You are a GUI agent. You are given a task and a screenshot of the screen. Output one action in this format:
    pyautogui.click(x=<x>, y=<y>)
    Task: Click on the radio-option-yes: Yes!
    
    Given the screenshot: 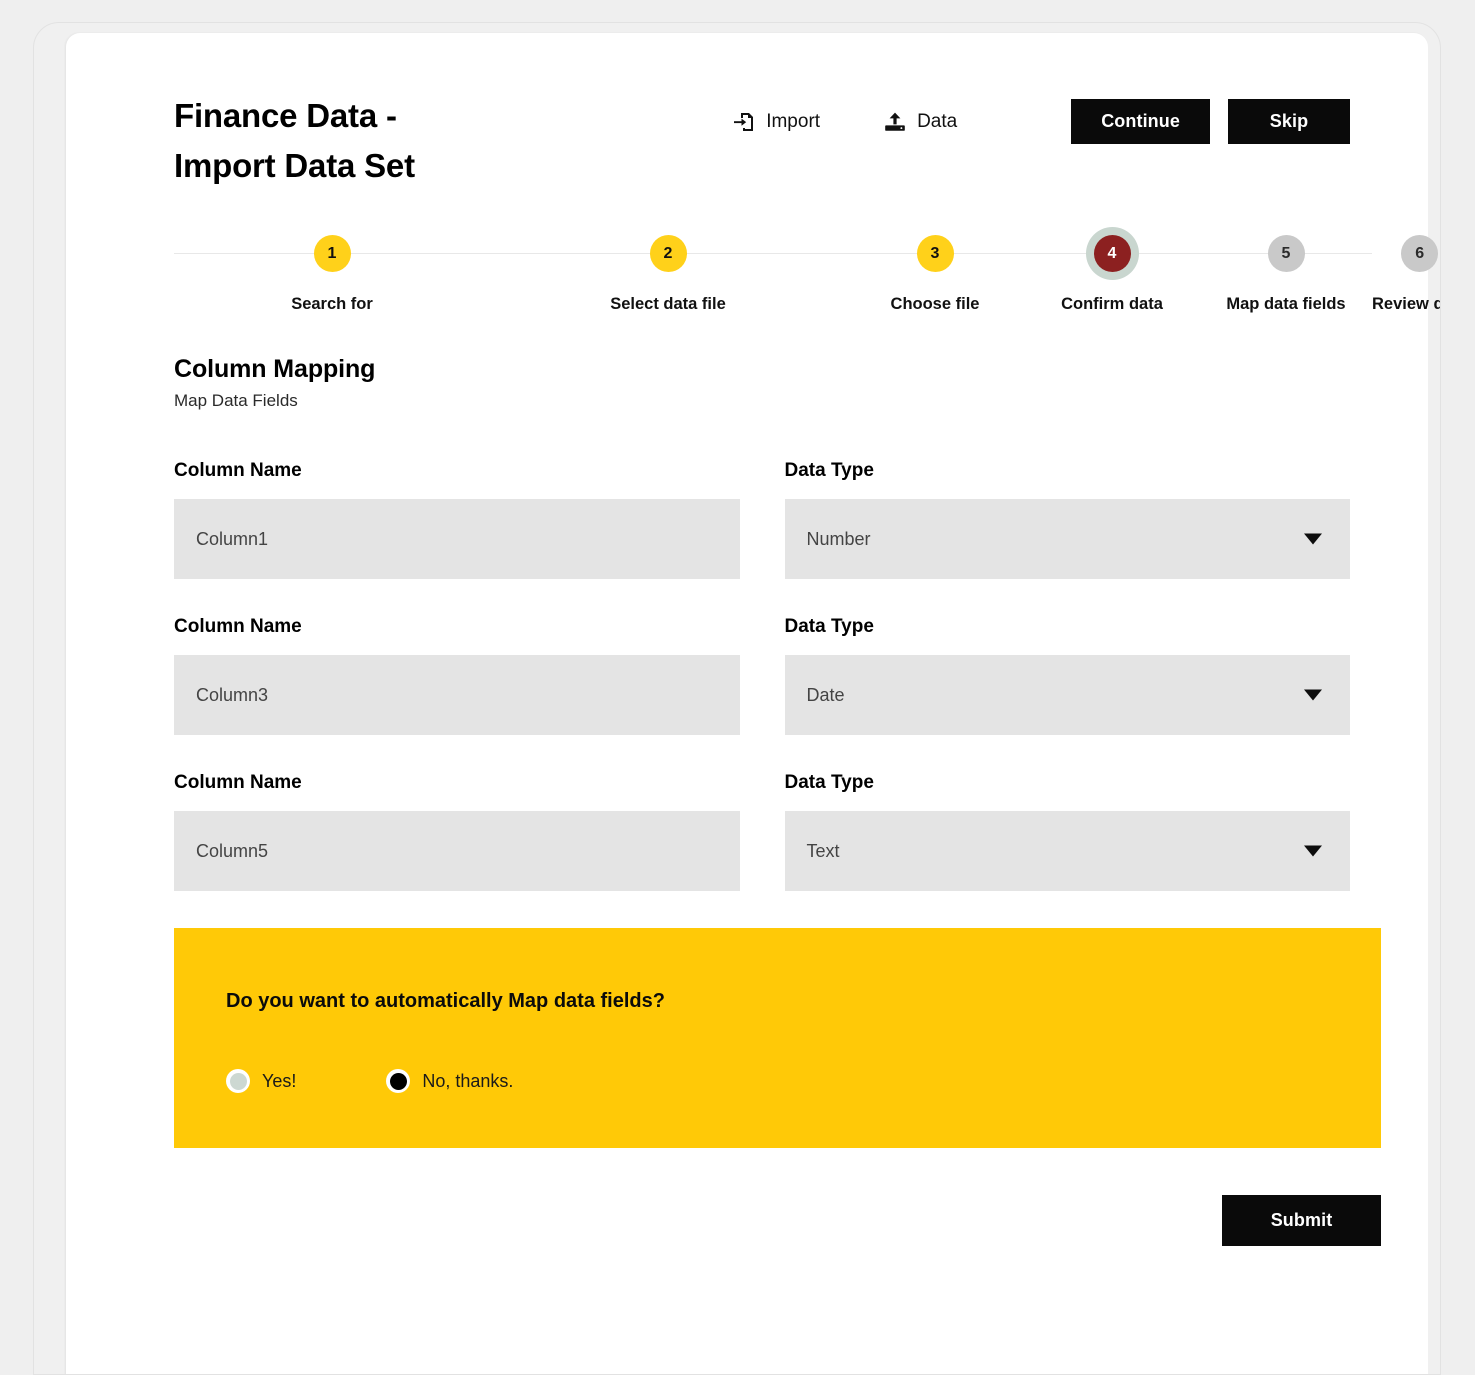 What is the action you would take?
    pyautogui.click(x=261, y=1081)
    